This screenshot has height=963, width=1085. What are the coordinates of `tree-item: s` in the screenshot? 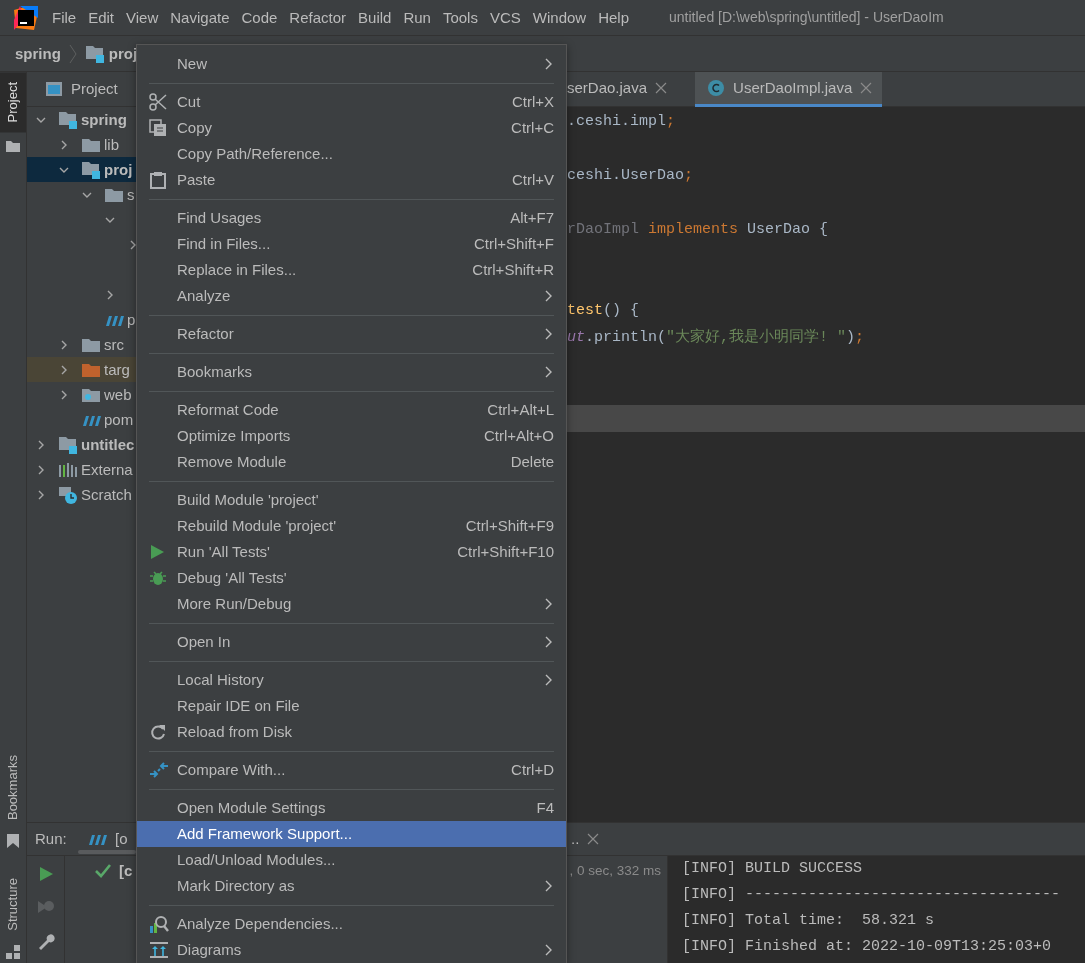 It's located at (131, 194).